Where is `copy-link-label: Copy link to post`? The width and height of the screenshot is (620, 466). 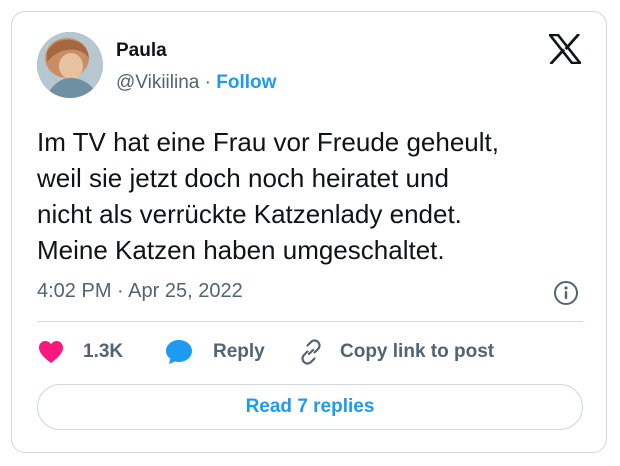 copy-link-label: Copy link to post is located at coordinates (417, 351).